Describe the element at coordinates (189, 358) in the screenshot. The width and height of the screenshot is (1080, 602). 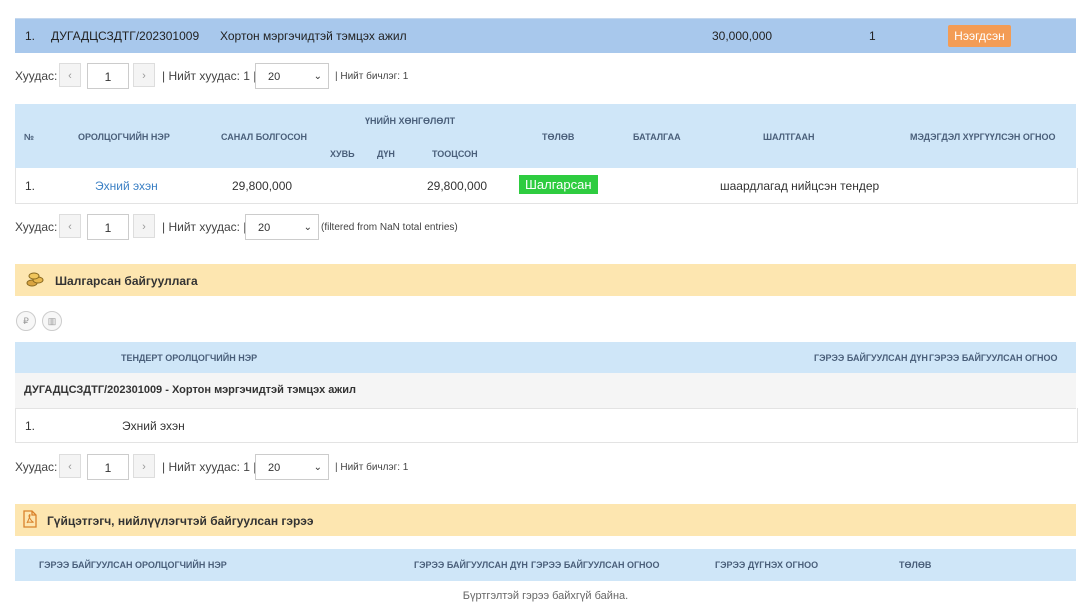
I see `col-tender-participant: Тендерт оролцогчийн нэр` at that location.